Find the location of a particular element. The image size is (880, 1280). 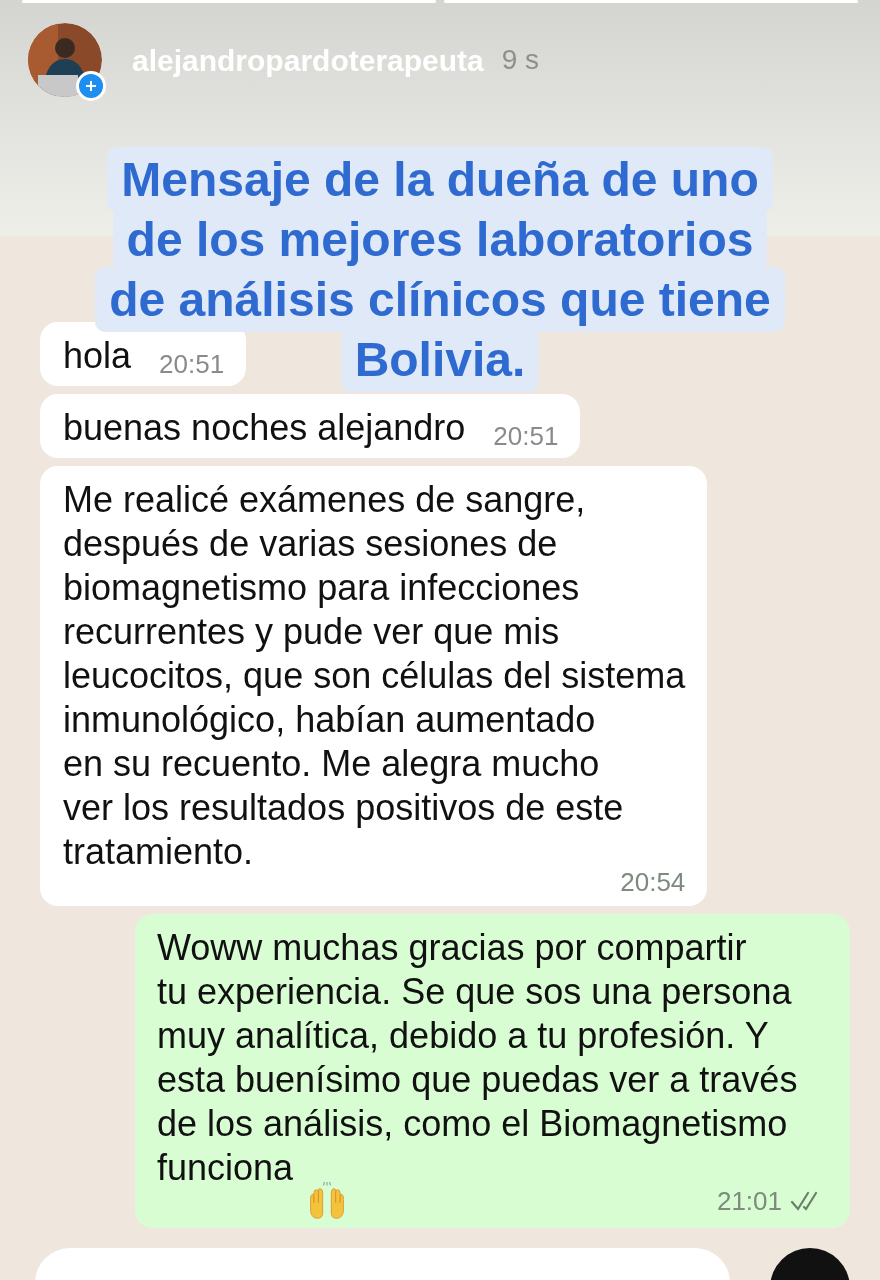

message-text: buenas noches alejandro is located at coordinates (264, 428).